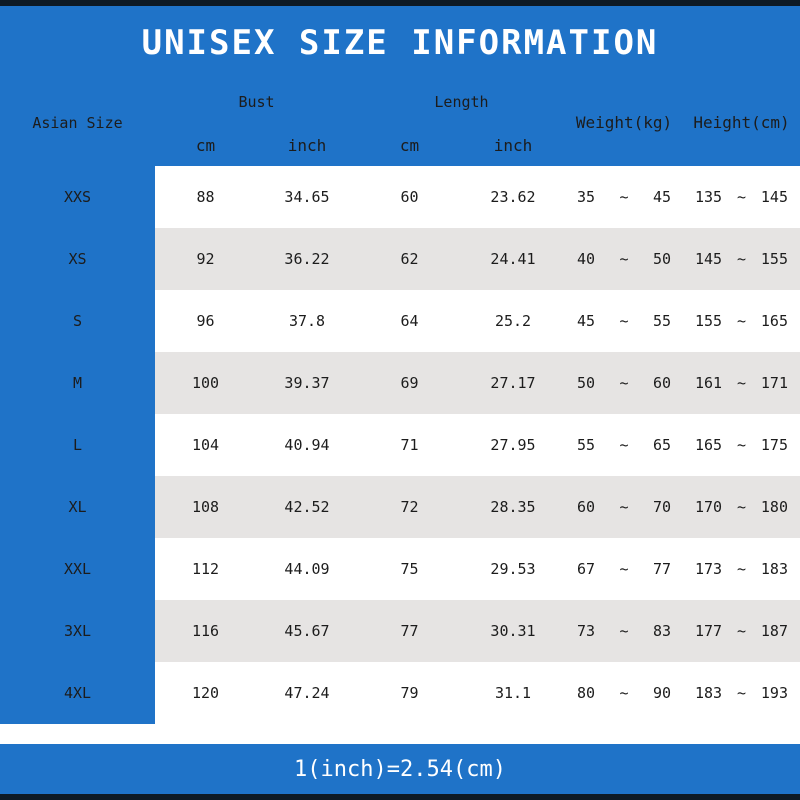 This screenshot has width=800, height=800. Describe the element at coordinates (205, 197) in the screenshot. I see `cell-bust-cm: 88` at that location.